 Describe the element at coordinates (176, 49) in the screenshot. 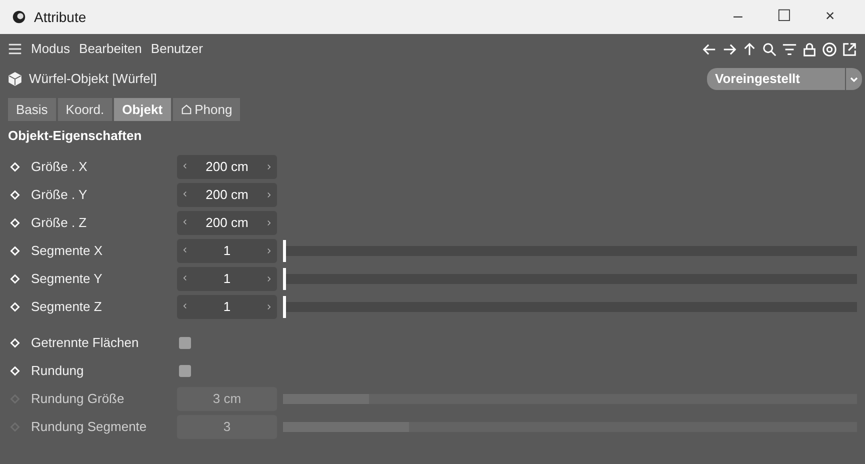

I see `menu-item: Benutzer` at that location.